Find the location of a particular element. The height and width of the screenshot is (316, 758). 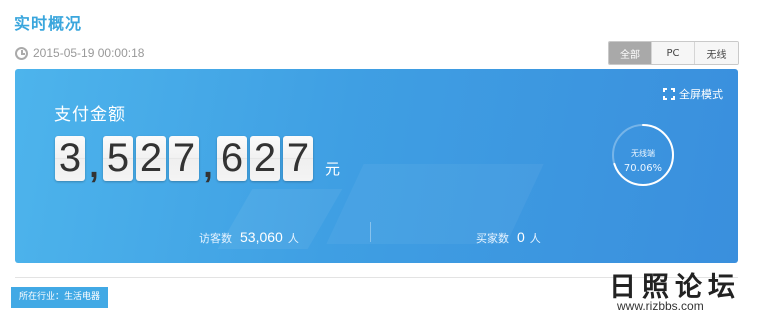

visitors-unit: 人 is located at coordinates (293, 238).